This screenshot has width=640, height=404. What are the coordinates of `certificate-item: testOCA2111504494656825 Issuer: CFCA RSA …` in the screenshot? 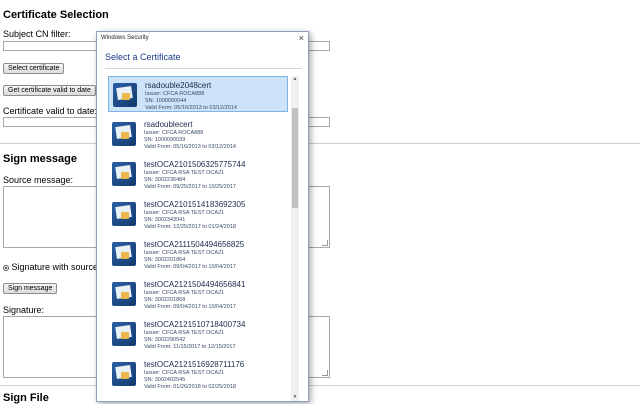 It's located at (198, 254).